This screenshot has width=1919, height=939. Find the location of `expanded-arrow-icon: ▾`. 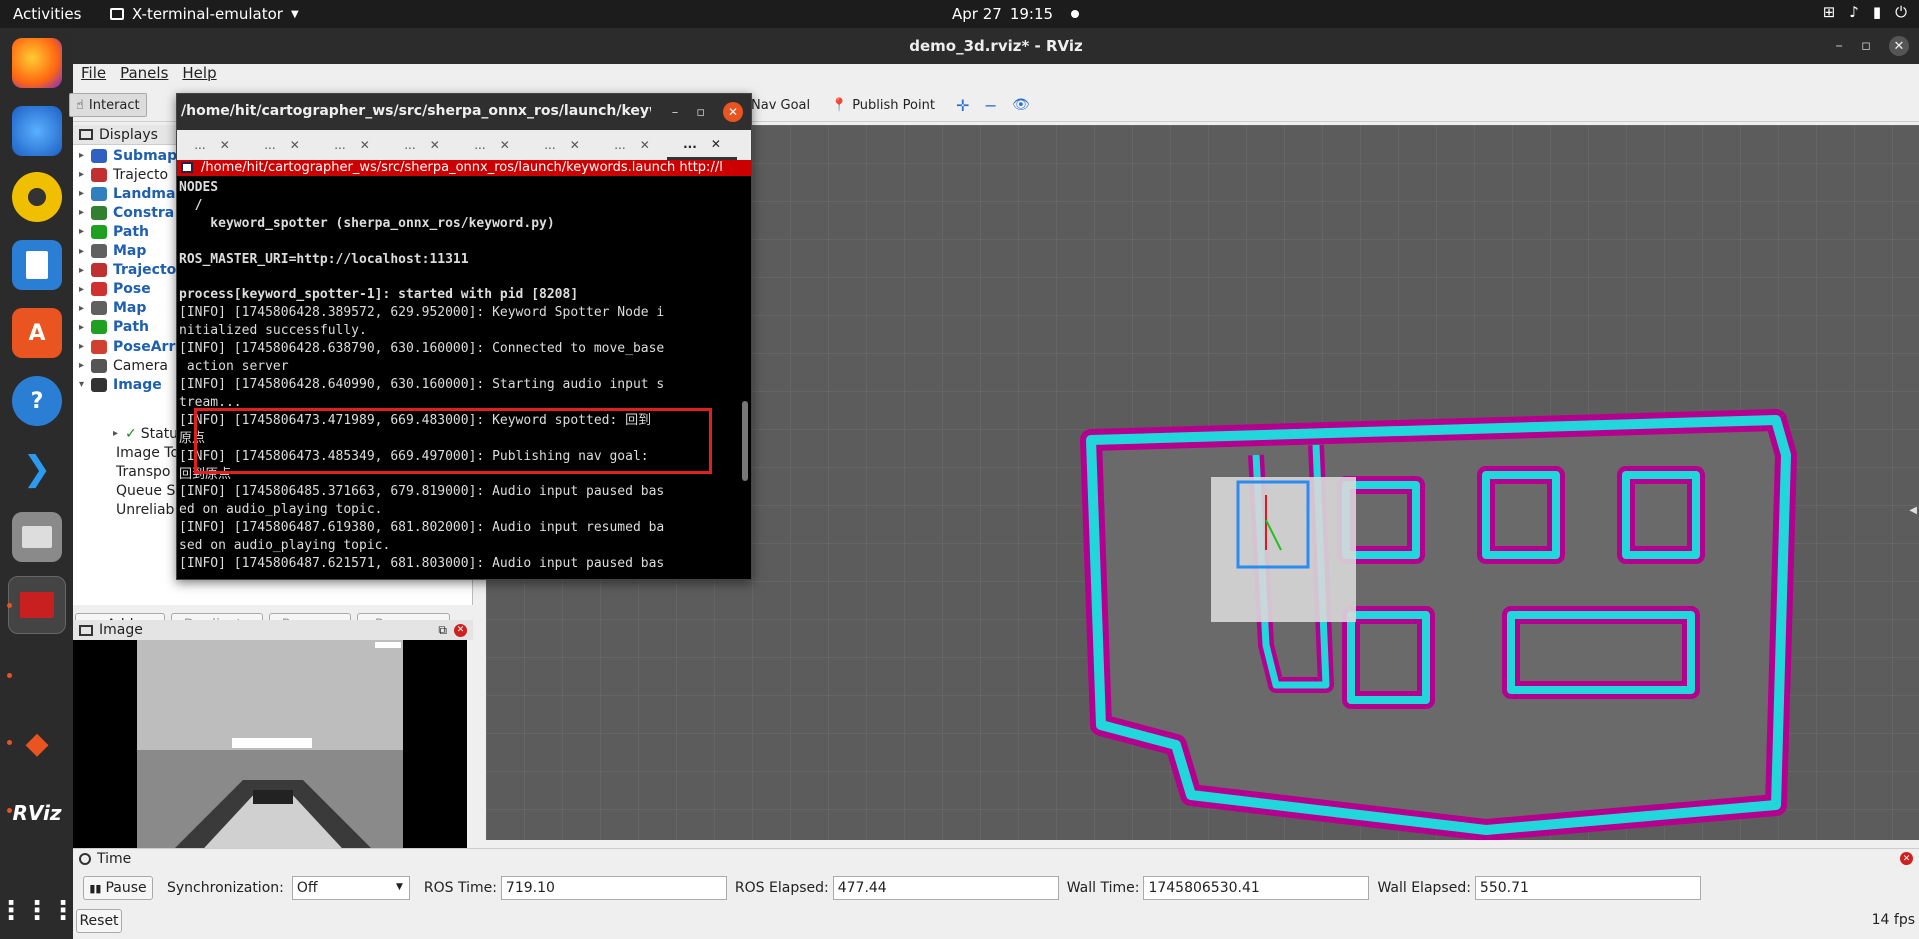

expanded-arrow-icon: ▾ is located at coordinates (85, 384).